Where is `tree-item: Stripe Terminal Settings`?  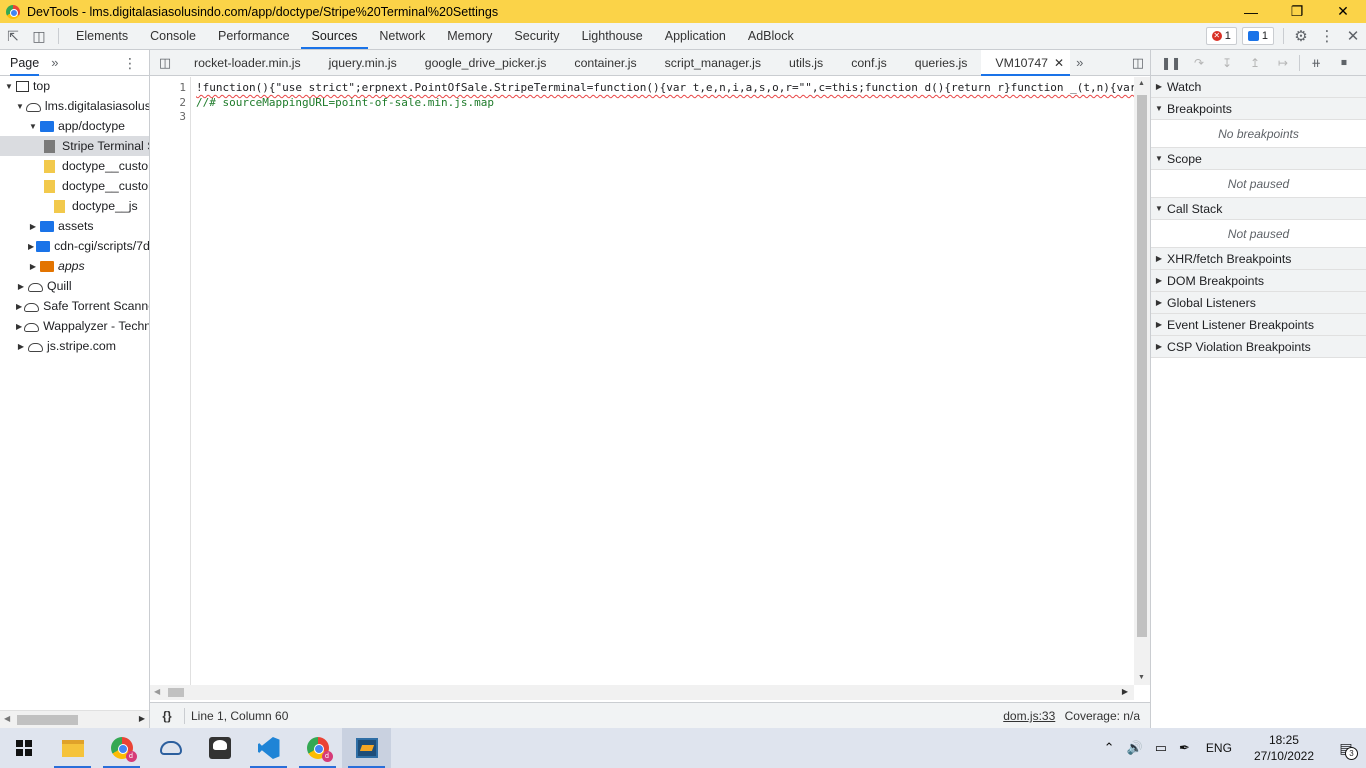
tree-item: Stripe Terminal Settings is located at coordinates (74, 146).